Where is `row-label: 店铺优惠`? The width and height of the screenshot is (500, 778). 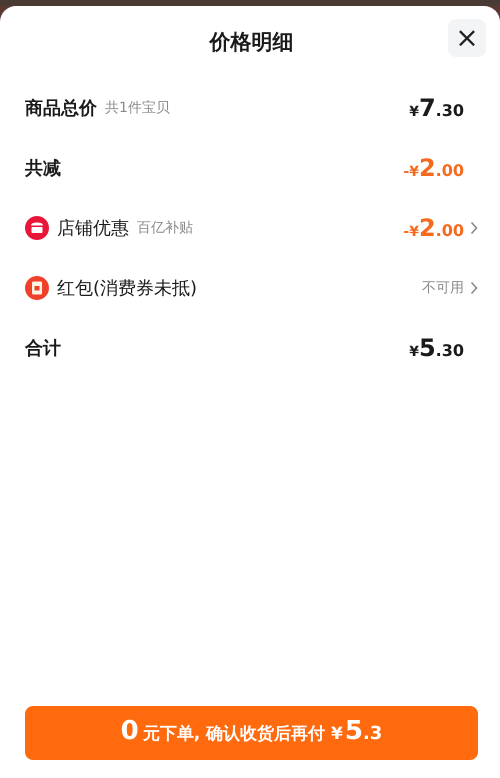
row-label: 店铺优惠 is located at coordinates (93, 228).